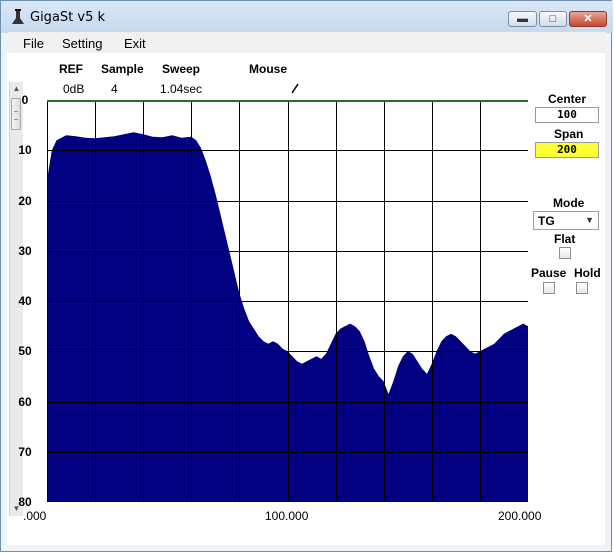 This screenshot has height=554, width=614. Describe the element at coordinates (307, 43) in the screenshot. I see `menu-bar: File Setting Exit` at that location.